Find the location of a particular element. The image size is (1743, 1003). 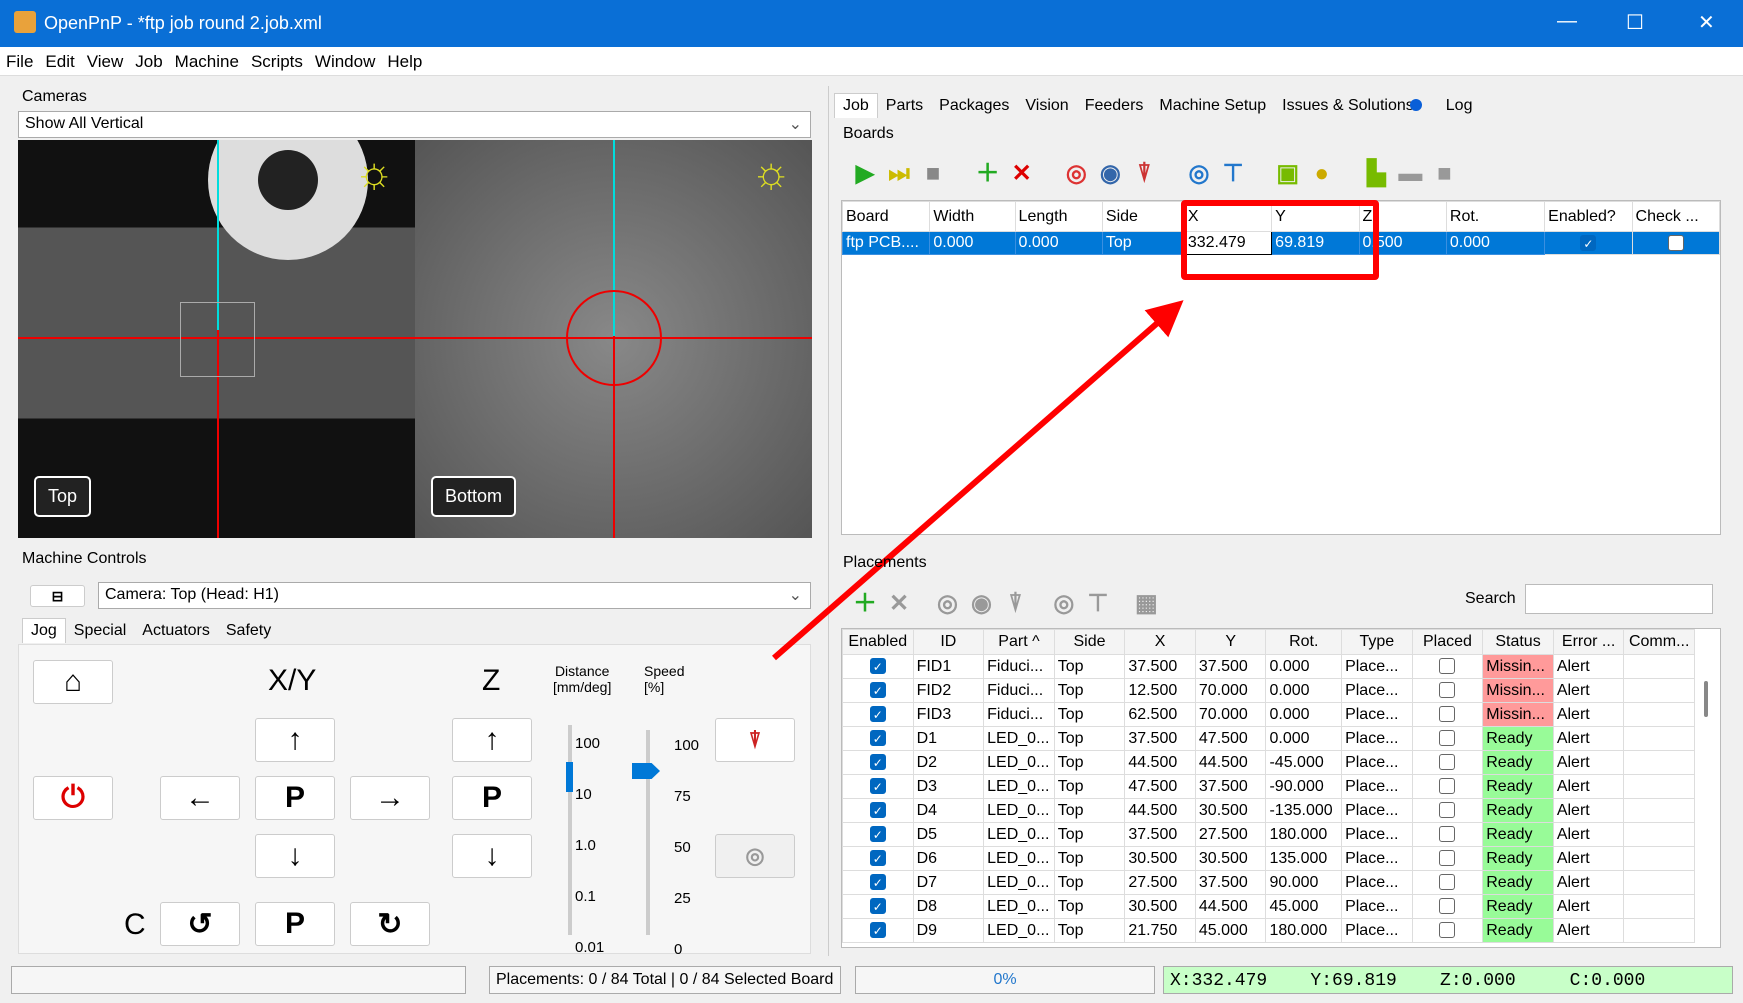

cell-x: 27.500 is located at coordinates (1160, 882).